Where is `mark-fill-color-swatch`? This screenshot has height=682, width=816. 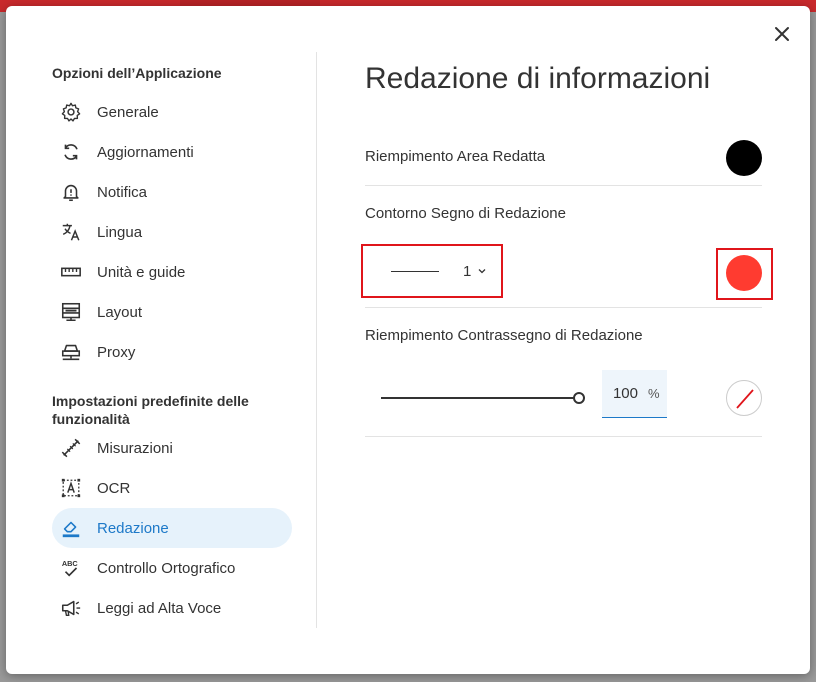 mark-fill-color-swatch is located at coordinates (744, 398).